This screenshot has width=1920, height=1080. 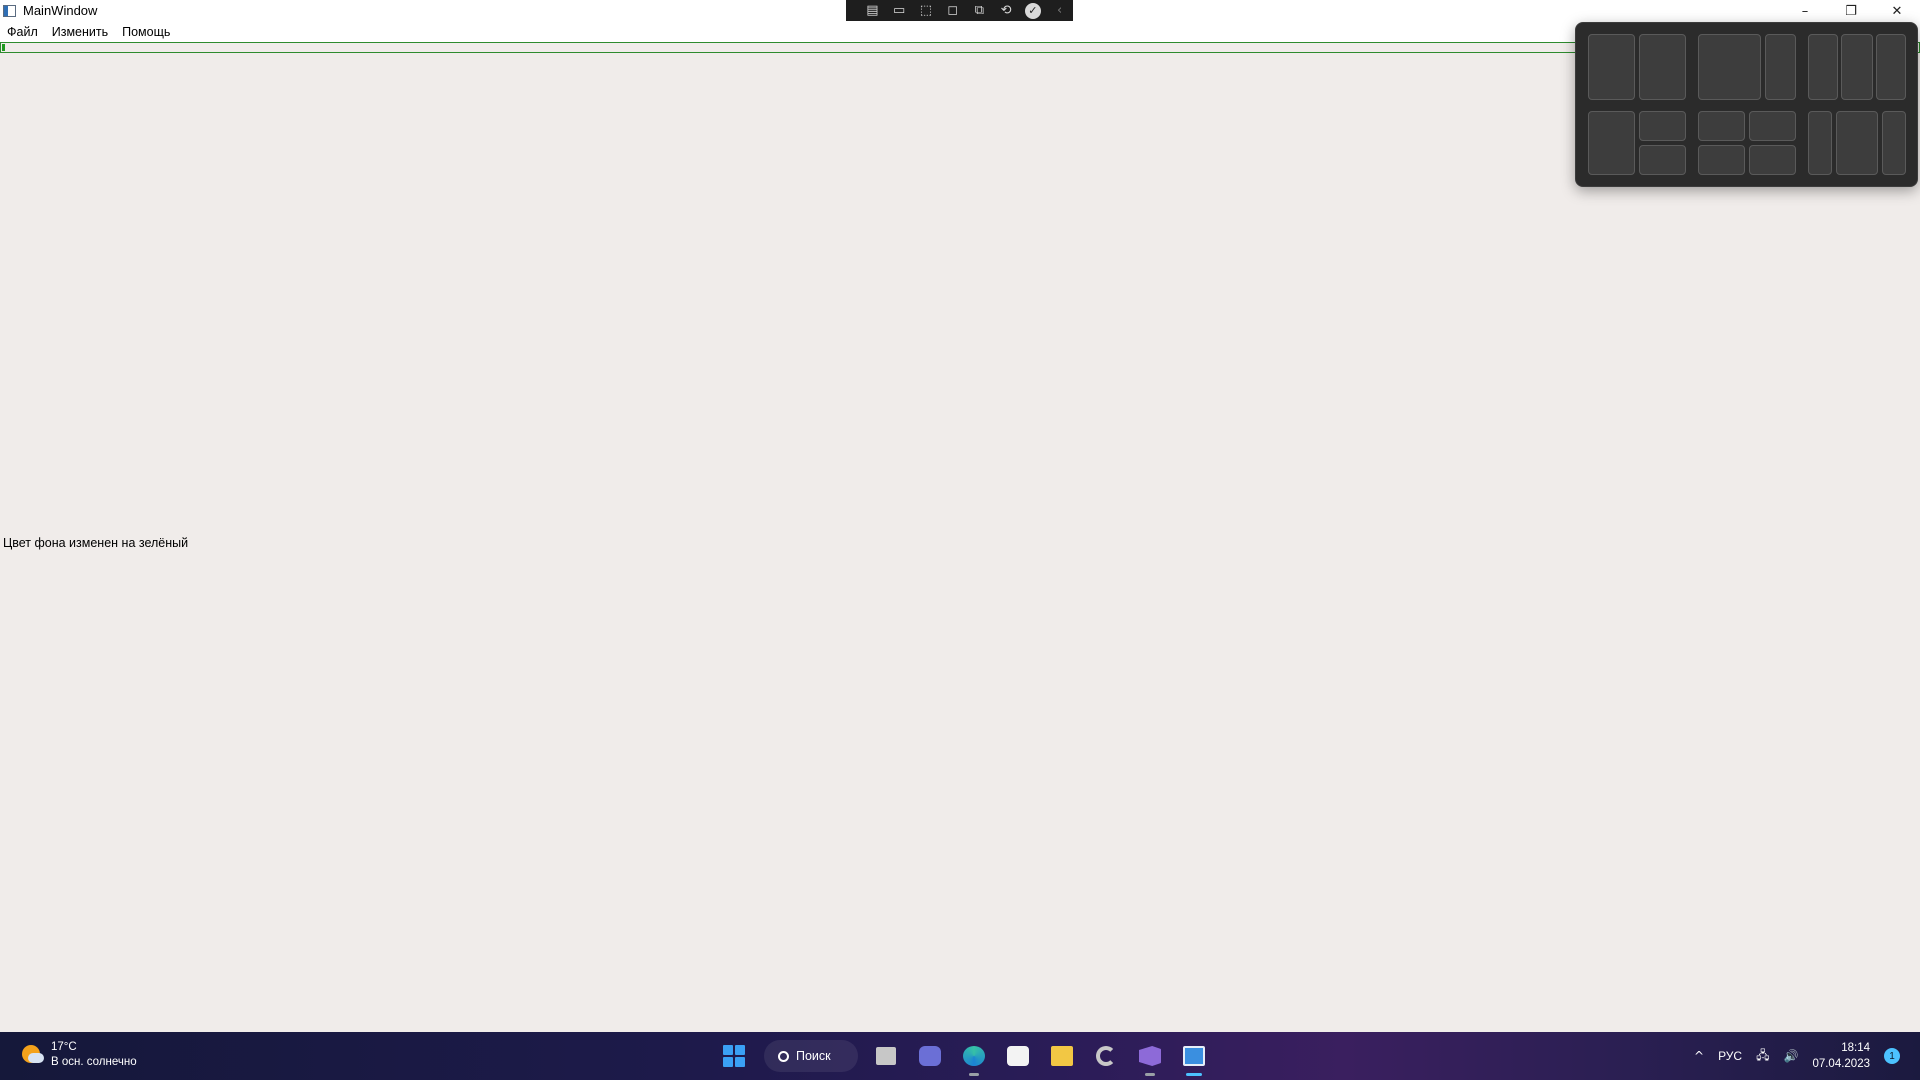 I want to click on hot-reload-status: ✓, so click(x=1033, y=10).